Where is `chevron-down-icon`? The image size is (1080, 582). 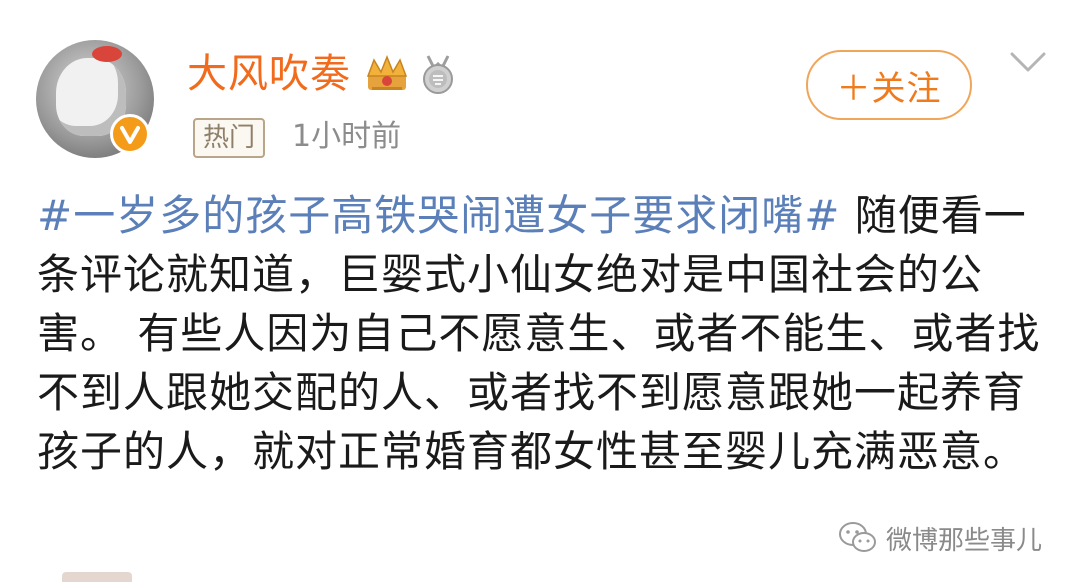 chevron-down-icon is located at coordinates (1028, 62).